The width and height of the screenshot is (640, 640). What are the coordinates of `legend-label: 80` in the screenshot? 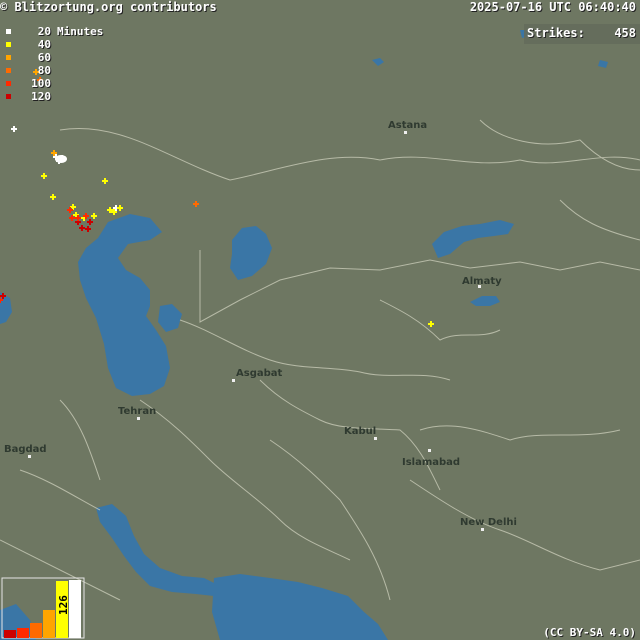 It's located at (44, 70).